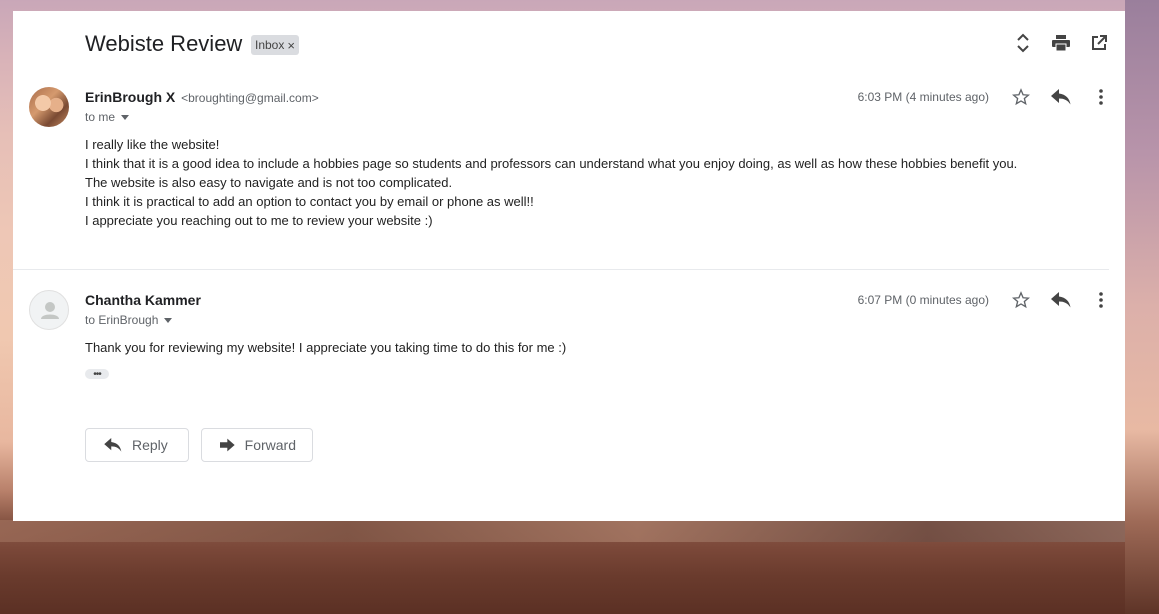 Image resolution: width=1159 pixels, height=614 pixels. I want to click on remove-label-icon: ×, so click(291, 45).